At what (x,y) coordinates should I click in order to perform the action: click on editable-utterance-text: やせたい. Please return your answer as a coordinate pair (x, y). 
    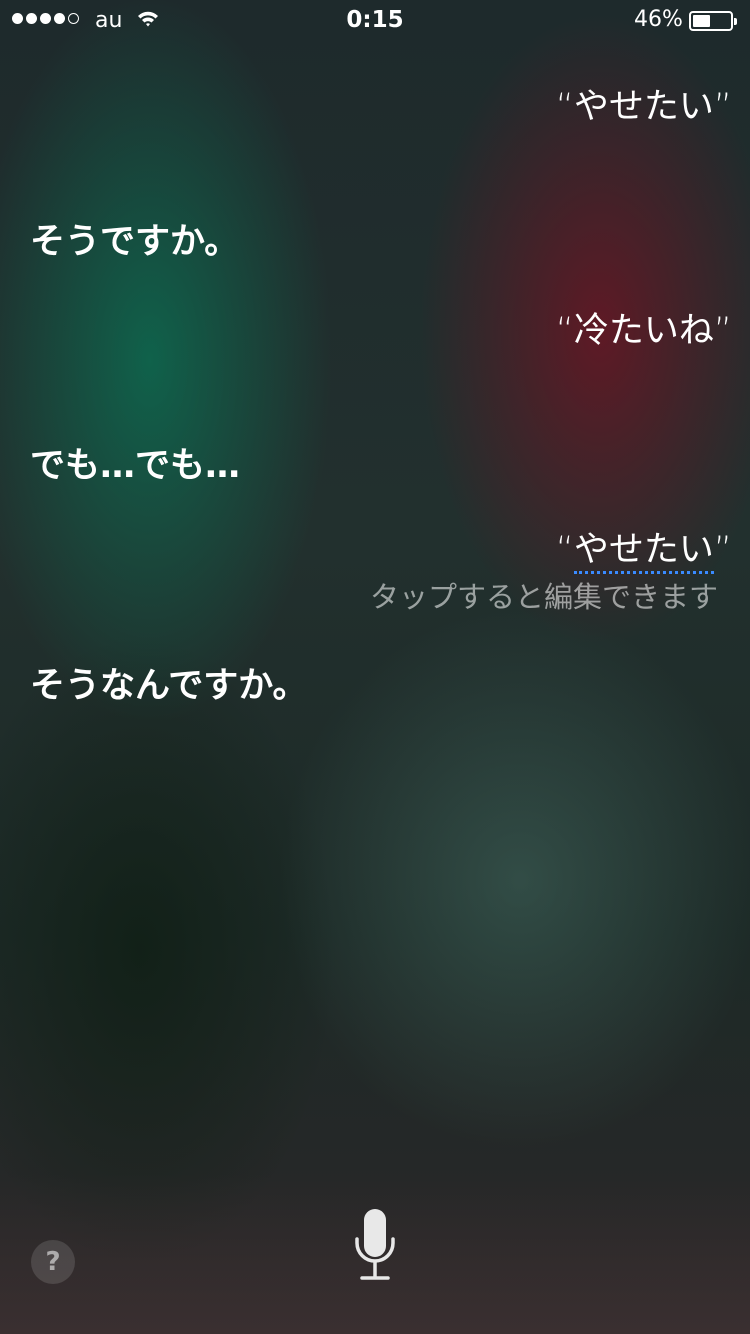
    Looking at the image, I should click on (643, 552).